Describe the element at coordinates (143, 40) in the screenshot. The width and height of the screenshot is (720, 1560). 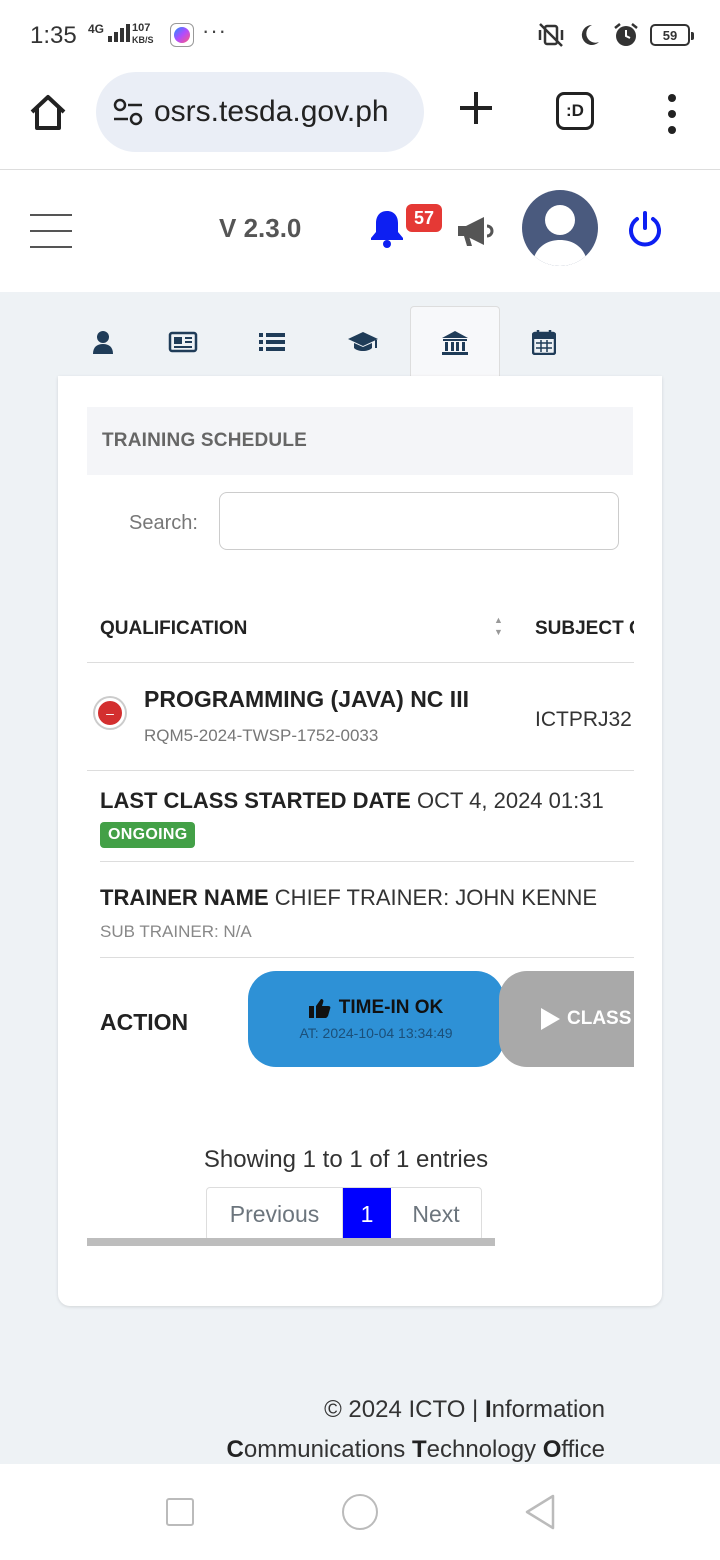
I see `speed-unit: KB/S` at that location.